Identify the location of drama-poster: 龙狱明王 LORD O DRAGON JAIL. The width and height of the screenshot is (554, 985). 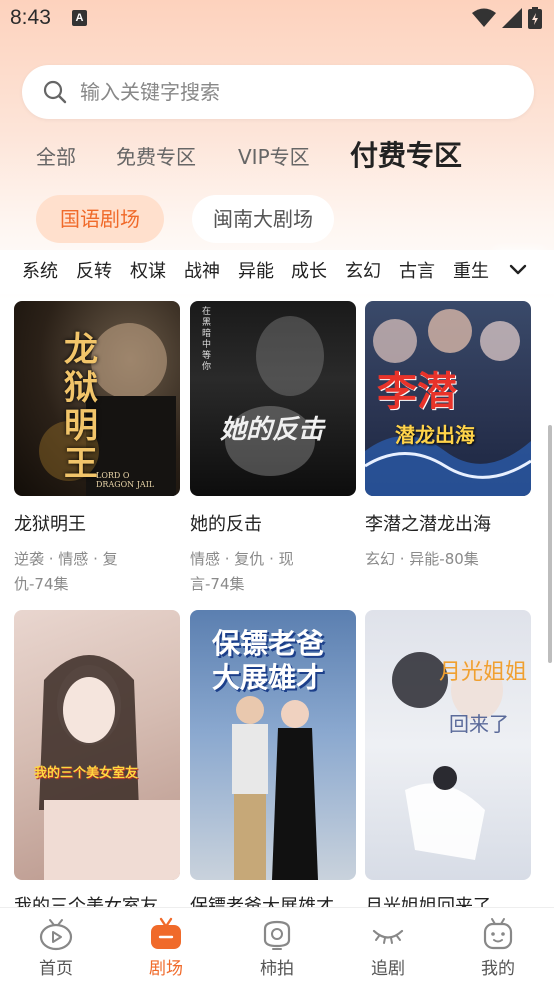
(97, 398).